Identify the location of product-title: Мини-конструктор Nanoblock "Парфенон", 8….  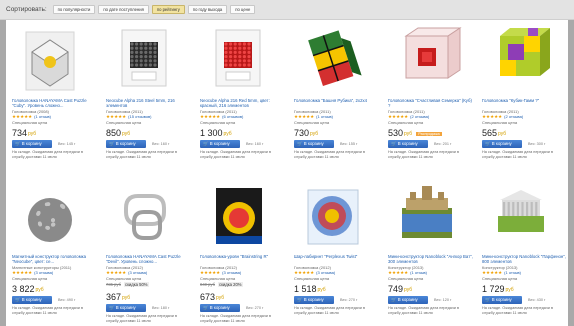
(525, 259).